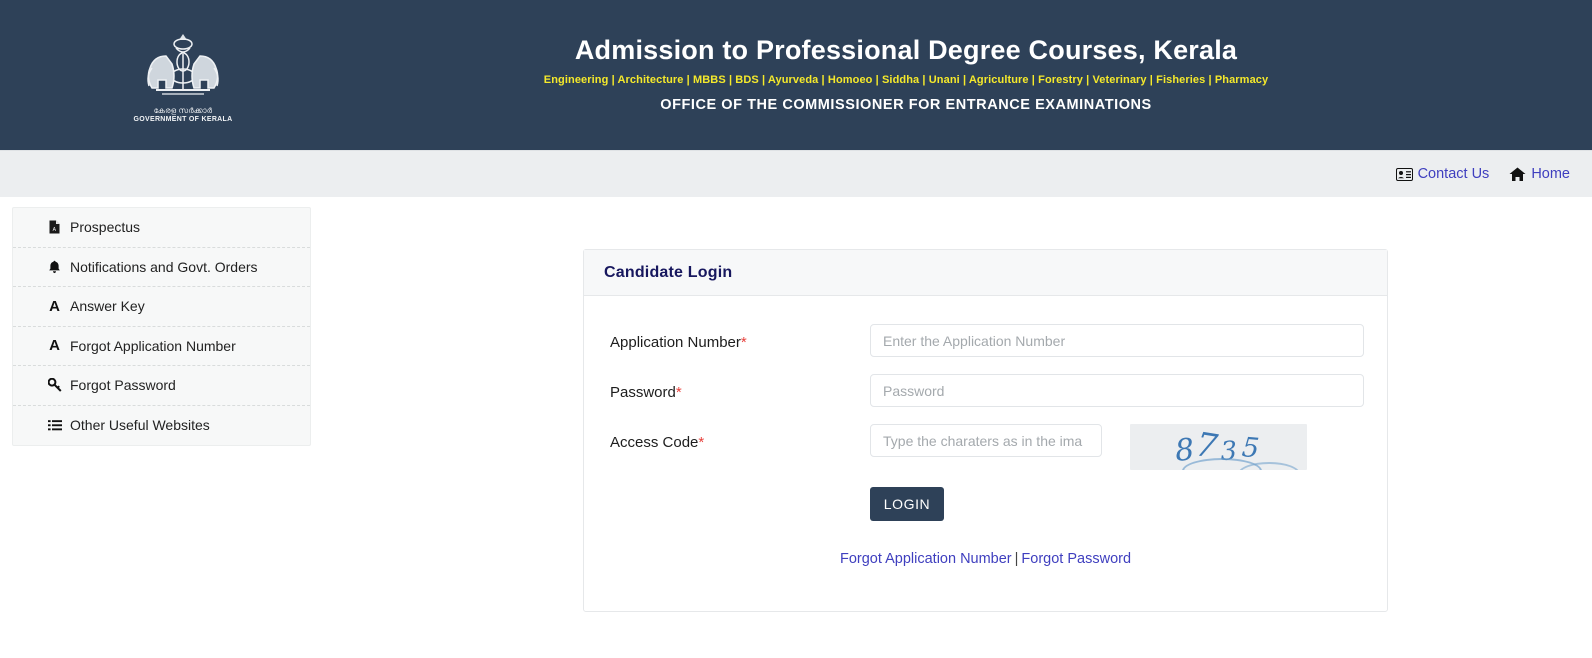 This screenshot has width=1592, height=658. I want to click on sidebar-item-answer-key-label: Answer Key, so click(107, 306).